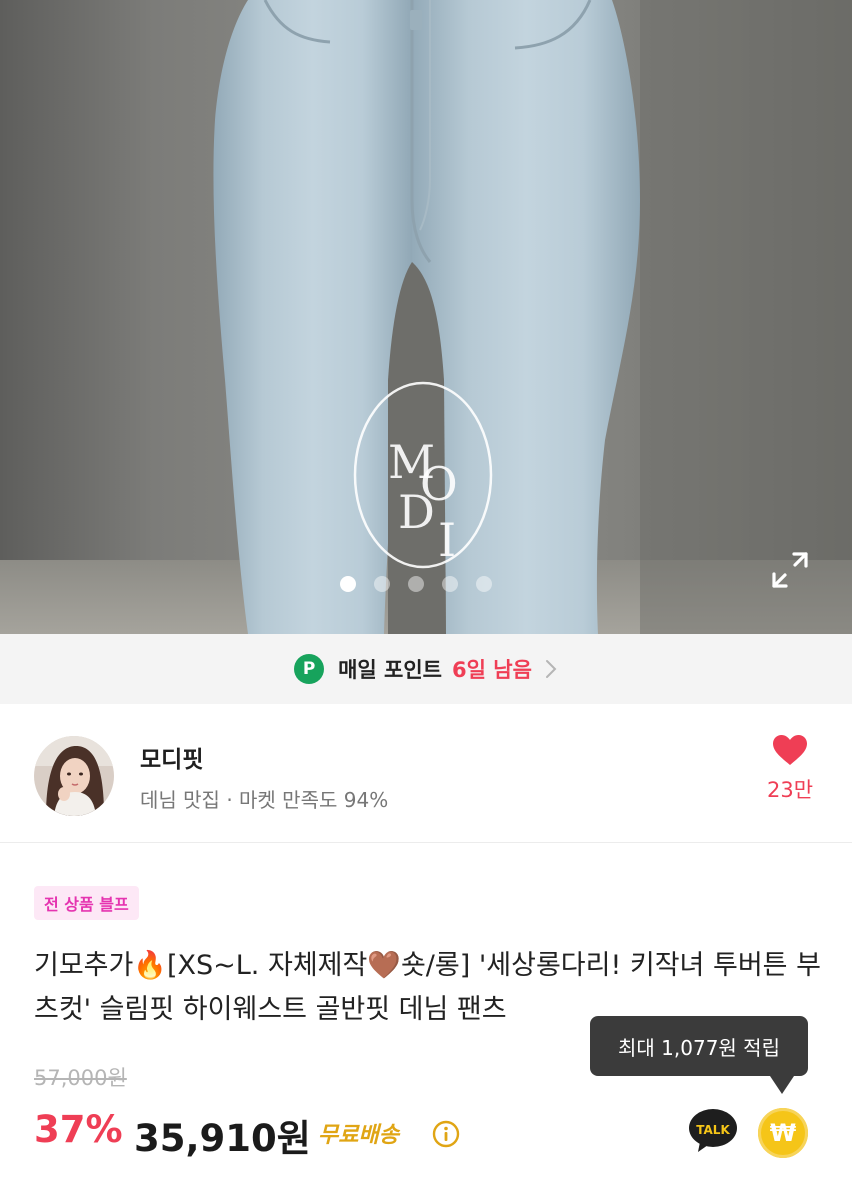 This screenshot has height=1200, width=852. Describe the element at coordinates (171, 757) in the screenshot. I see `store-name: 모디핏` at that location.